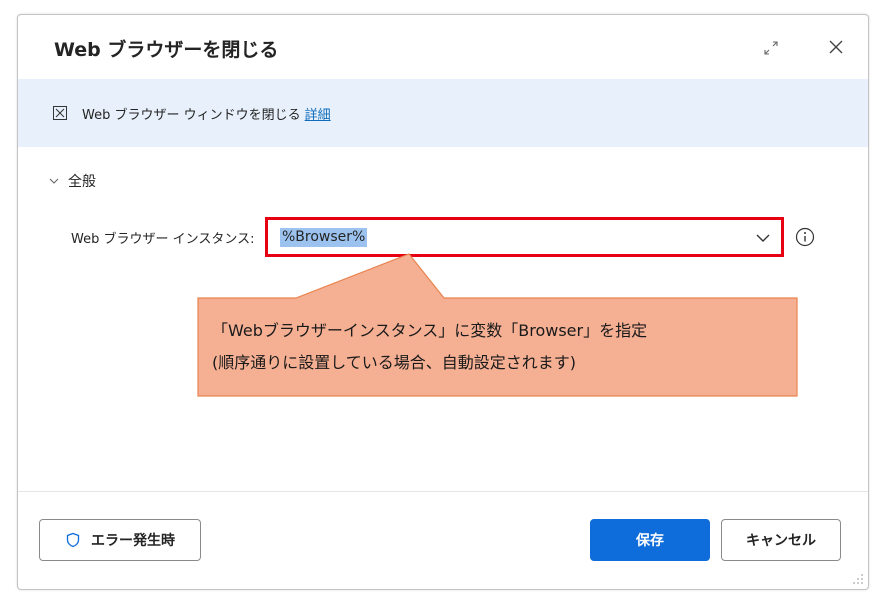 The image size is (886, 597). What do you see at coordinates (771, 48) in the screenshot?
I see `expand-icon` at bounding box center [771, 48].